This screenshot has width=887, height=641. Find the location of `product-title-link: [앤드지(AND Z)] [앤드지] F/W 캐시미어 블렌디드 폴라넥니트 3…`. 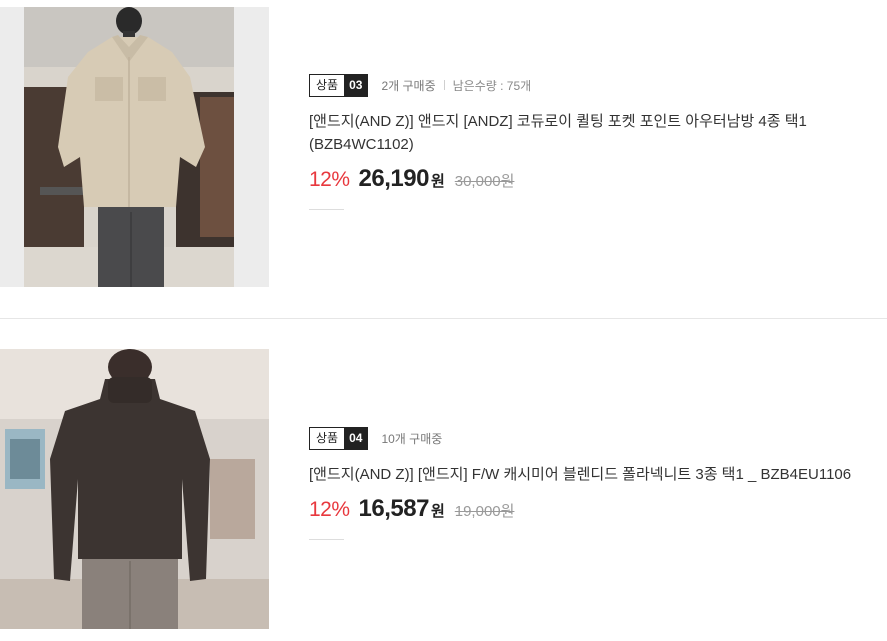

product-title-link: [앤드지(AND Z)] [앤드지] F/W 캐시미어 블렌디드 폴라넥니트 3… is located at coordinates (598, 474).